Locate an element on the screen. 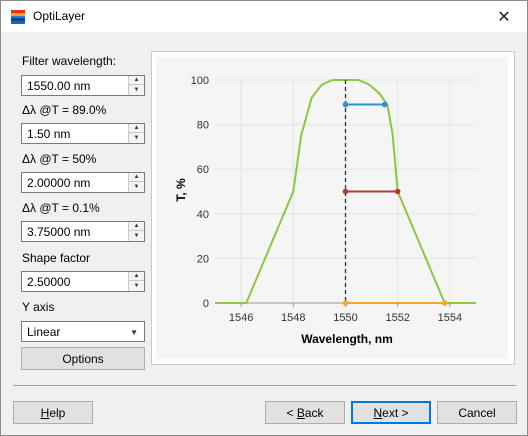 The height and width of the screenshot is (436, 528). cancel-button: Cancel is located at coordinates (477, 412).